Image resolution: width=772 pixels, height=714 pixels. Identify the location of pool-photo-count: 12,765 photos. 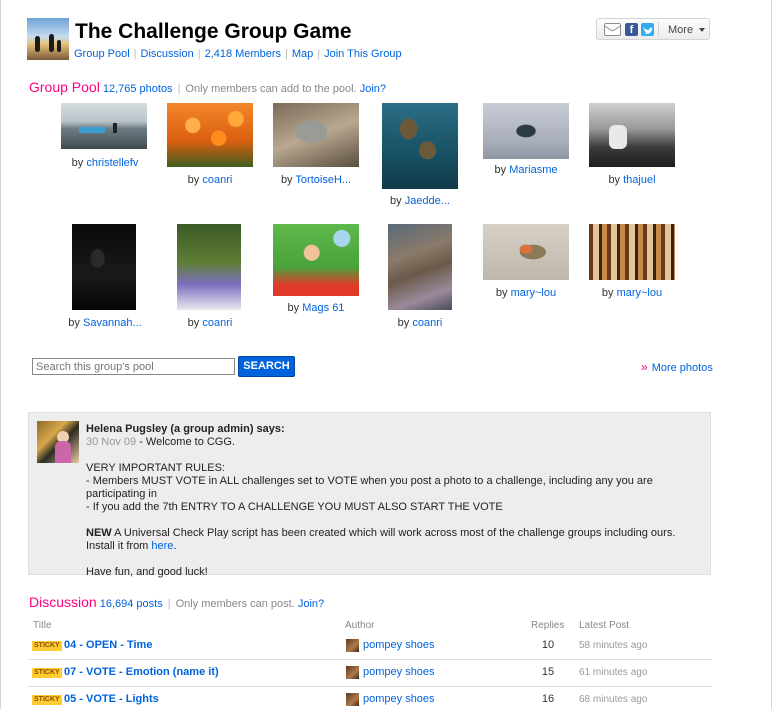
(138, 89).